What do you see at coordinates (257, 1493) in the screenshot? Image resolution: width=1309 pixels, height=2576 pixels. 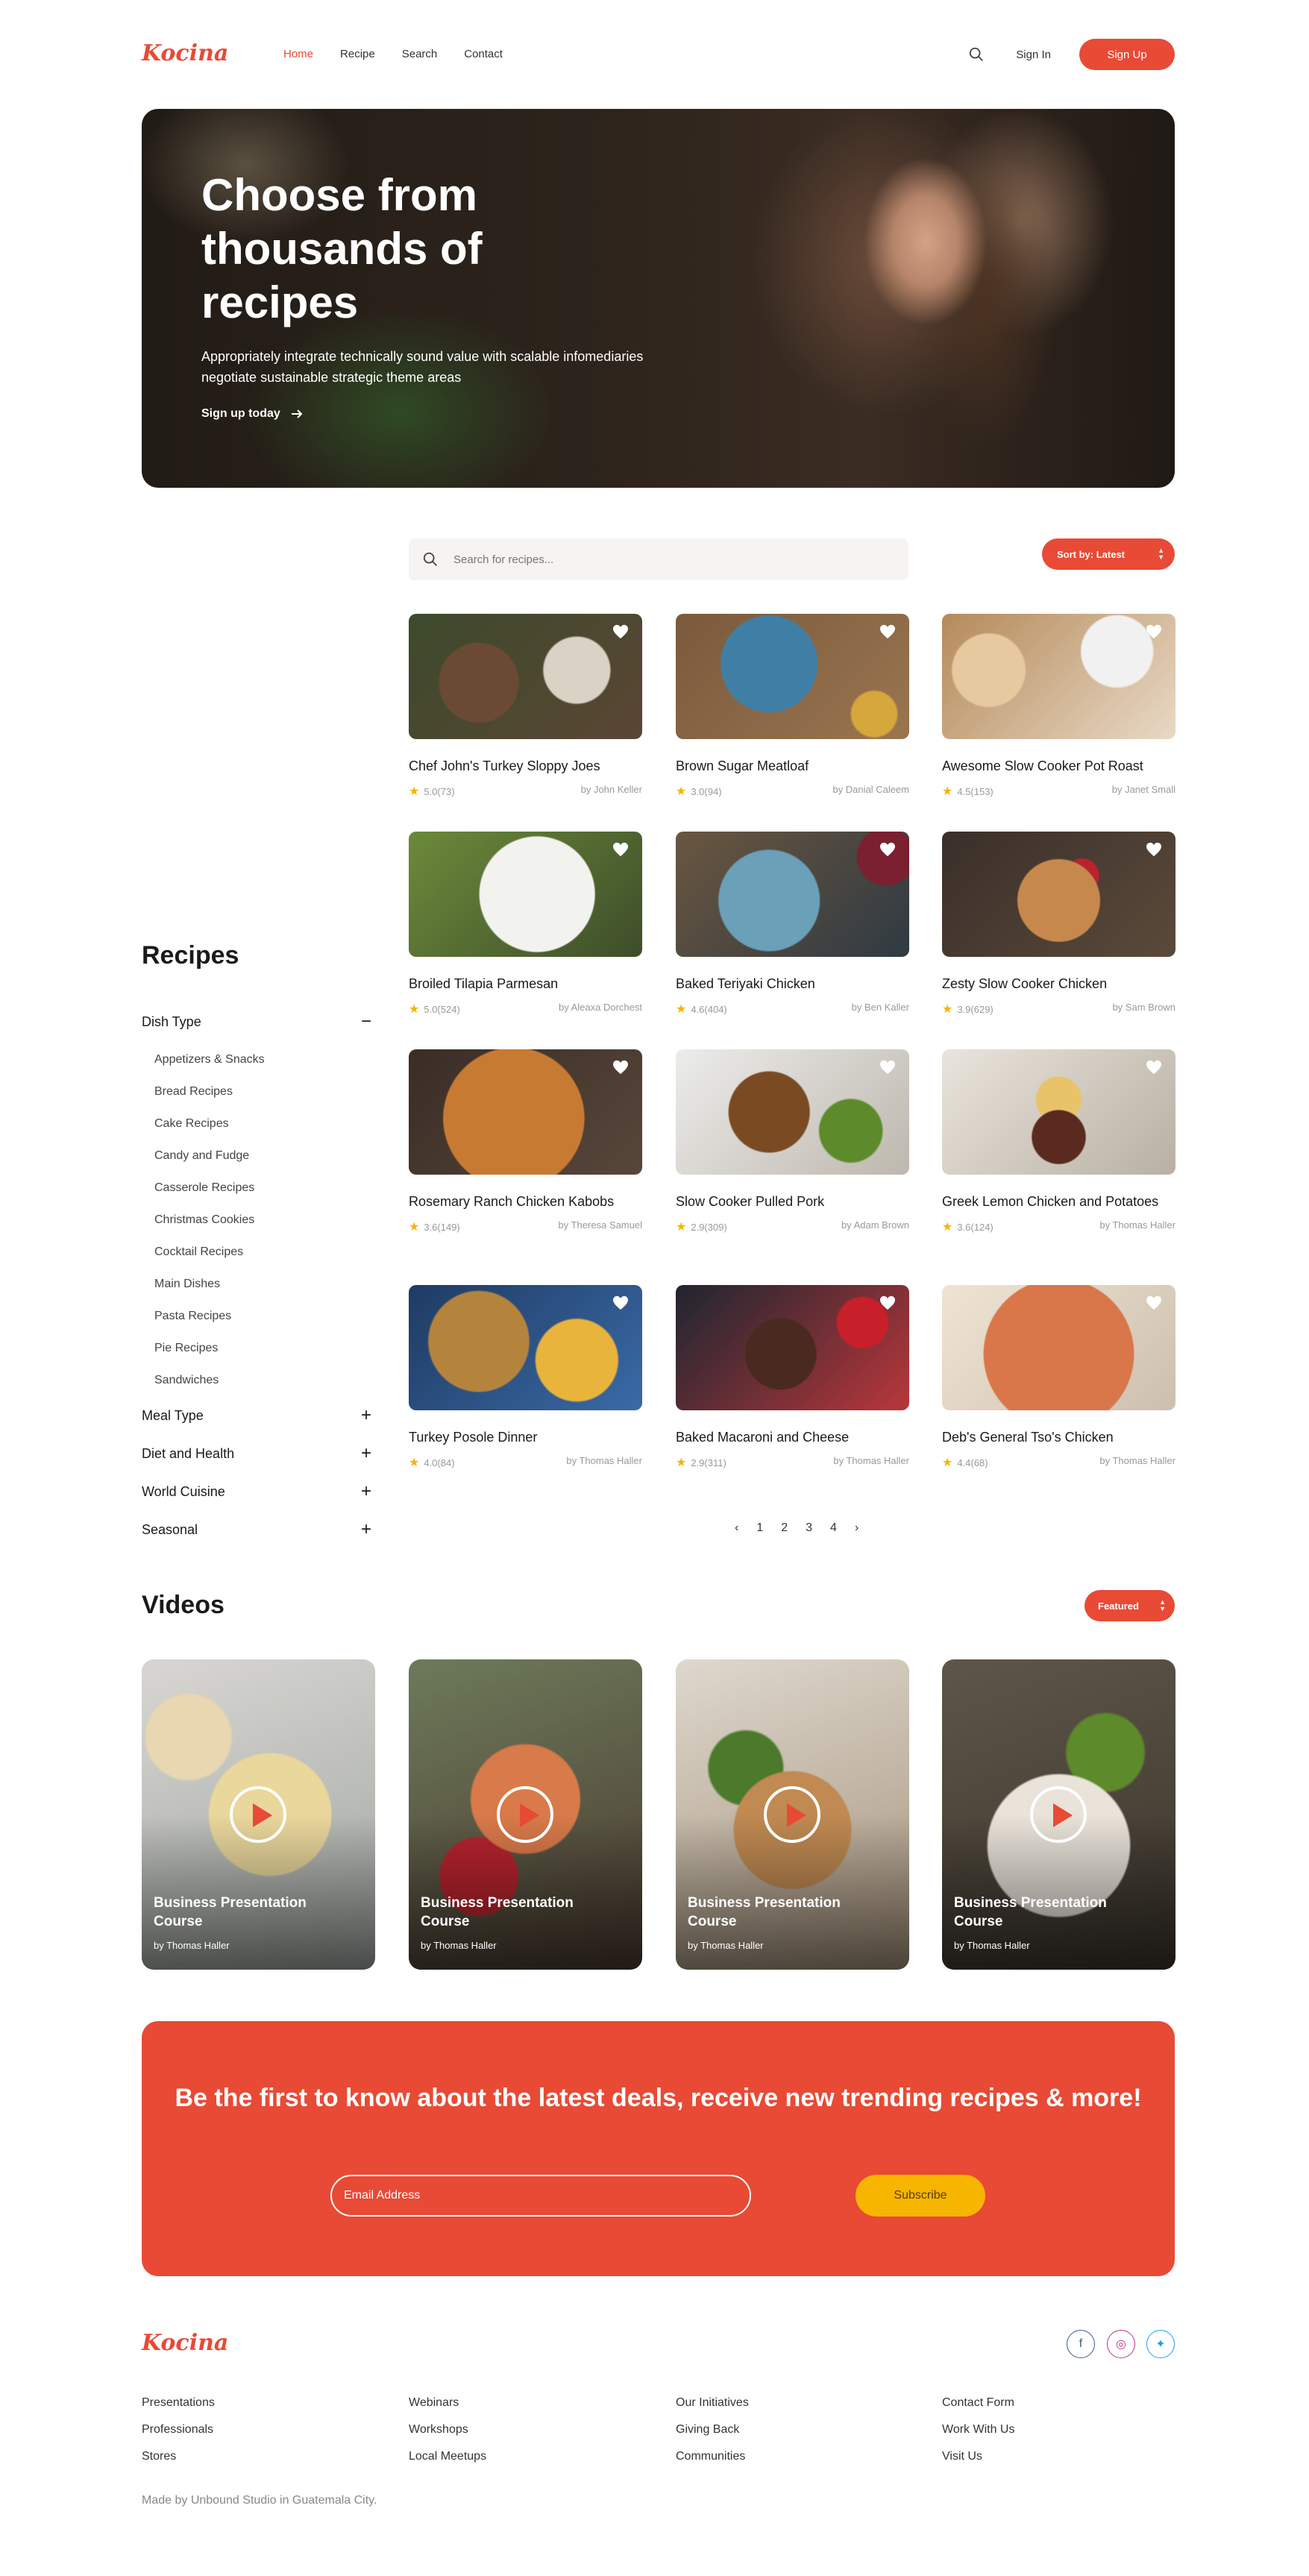 I see `filter-world-cuisine: World Cuisine +` at bounding box center [257, 1493].